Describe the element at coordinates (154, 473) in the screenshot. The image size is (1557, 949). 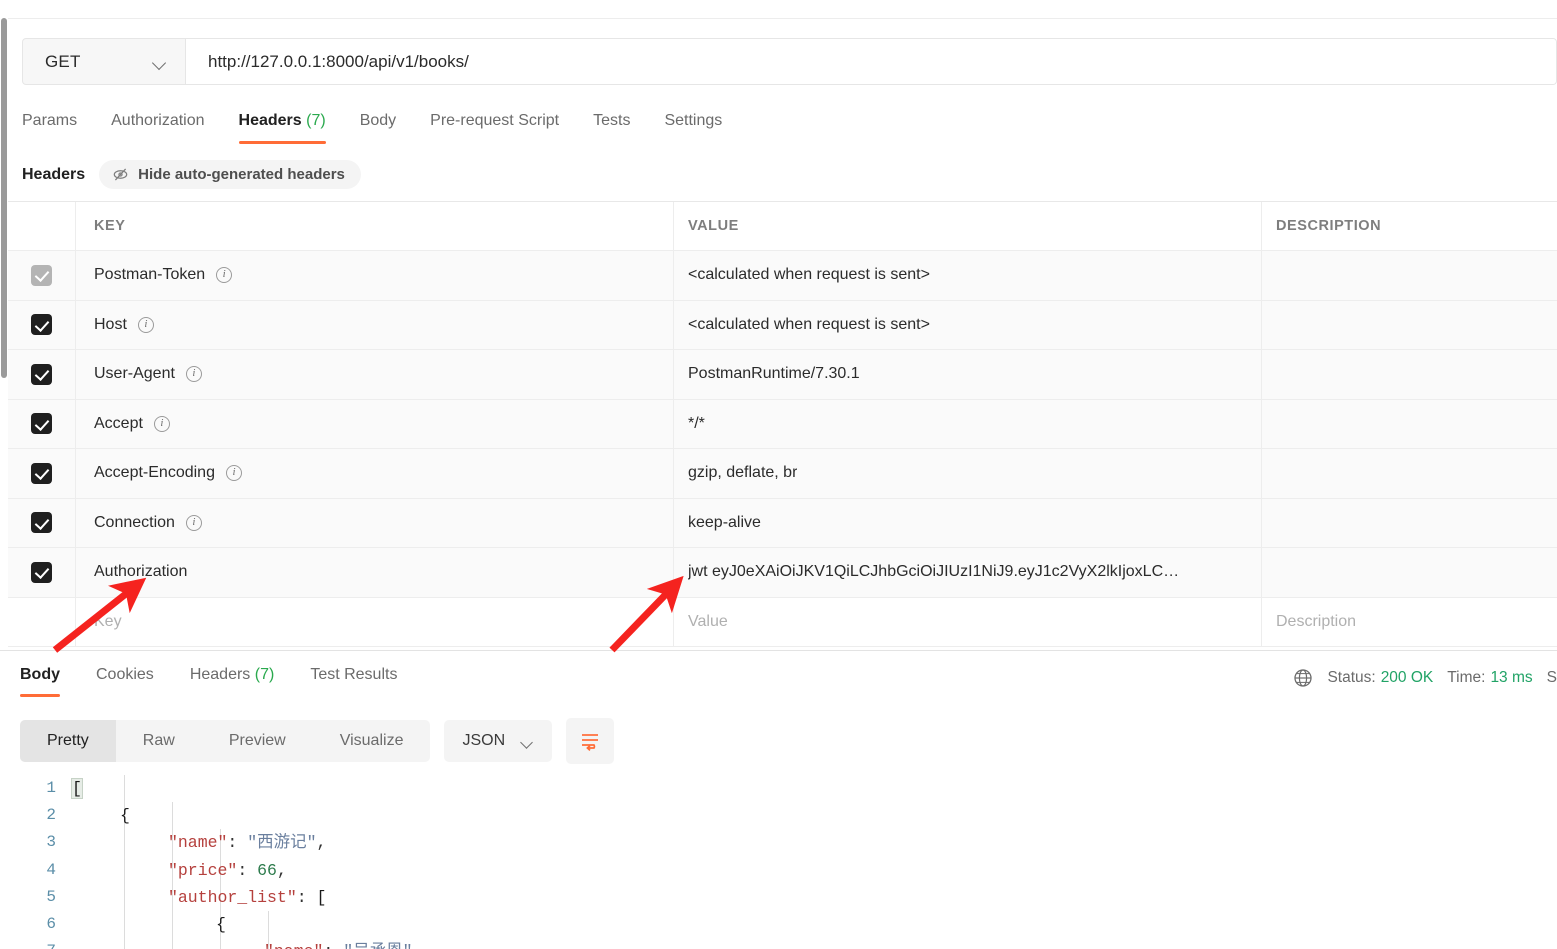
I see `header-key: Accept-Encoding` at that location.